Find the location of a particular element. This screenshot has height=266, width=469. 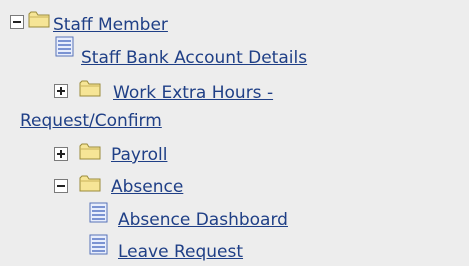

absence-link: Absence is located at coordinates (147, 187).